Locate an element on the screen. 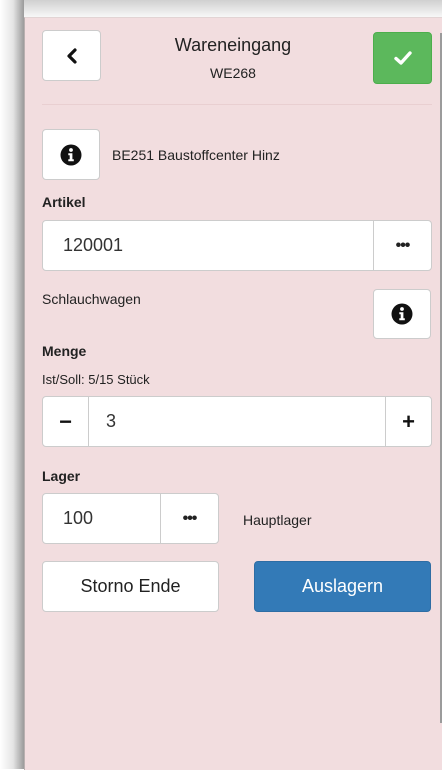 The image size is (442, 770). supplier-info-button is located at coordinates (71, 154).